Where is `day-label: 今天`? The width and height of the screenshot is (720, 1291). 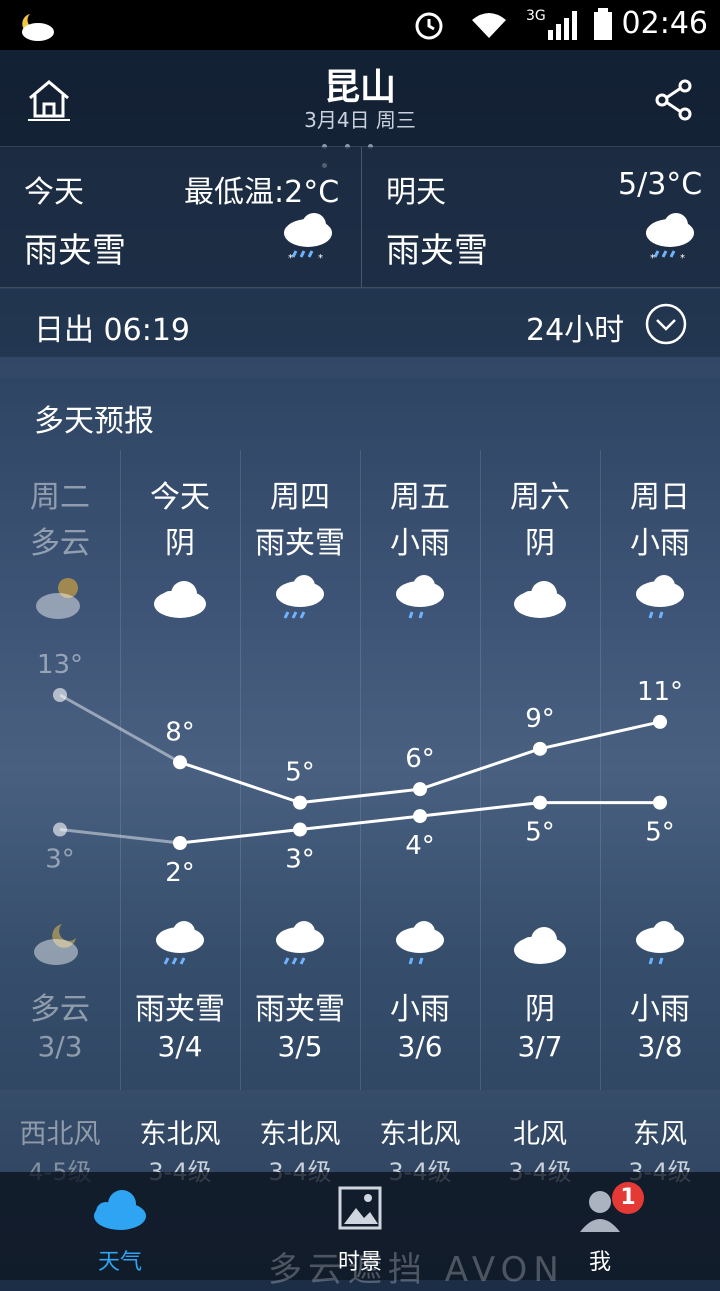
day-label: 今天 is located at coordinates (180, 497).